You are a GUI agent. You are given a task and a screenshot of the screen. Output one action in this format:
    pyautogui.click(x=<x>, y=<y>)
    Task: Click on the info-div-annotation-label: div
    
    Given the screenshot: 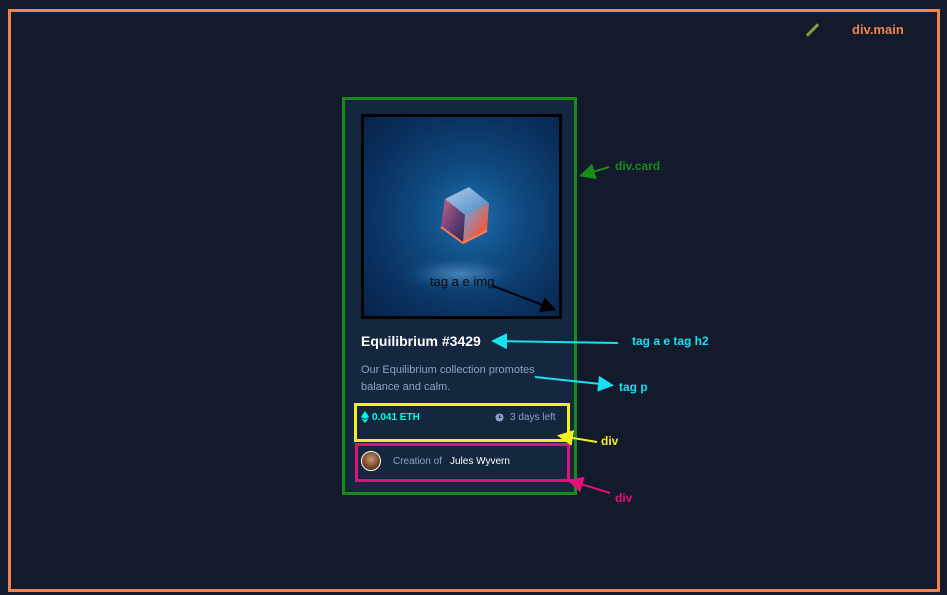 What is the action you would take?
    pyautogui.click(x=610, y=441)
    